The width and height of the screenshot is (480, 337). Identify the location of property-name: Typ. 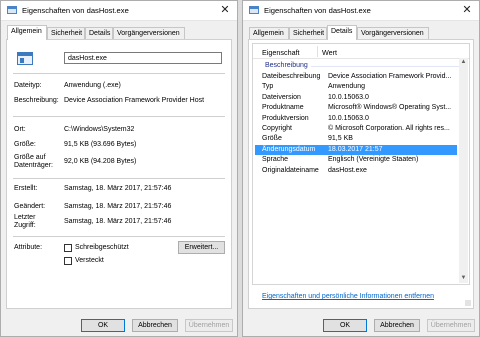
(268, 87).